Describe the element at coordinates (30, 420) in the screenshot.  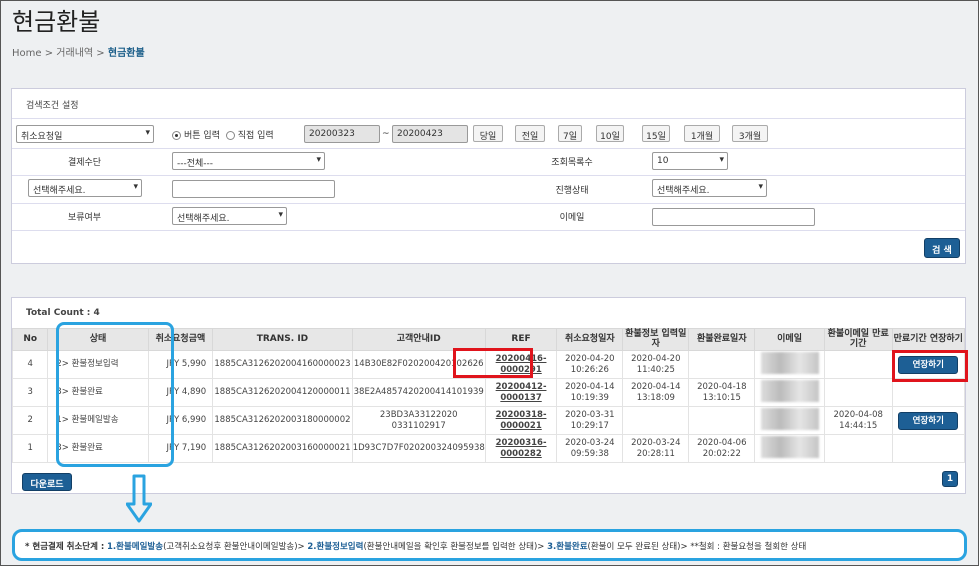
I see `cell-no: 2` at that location.